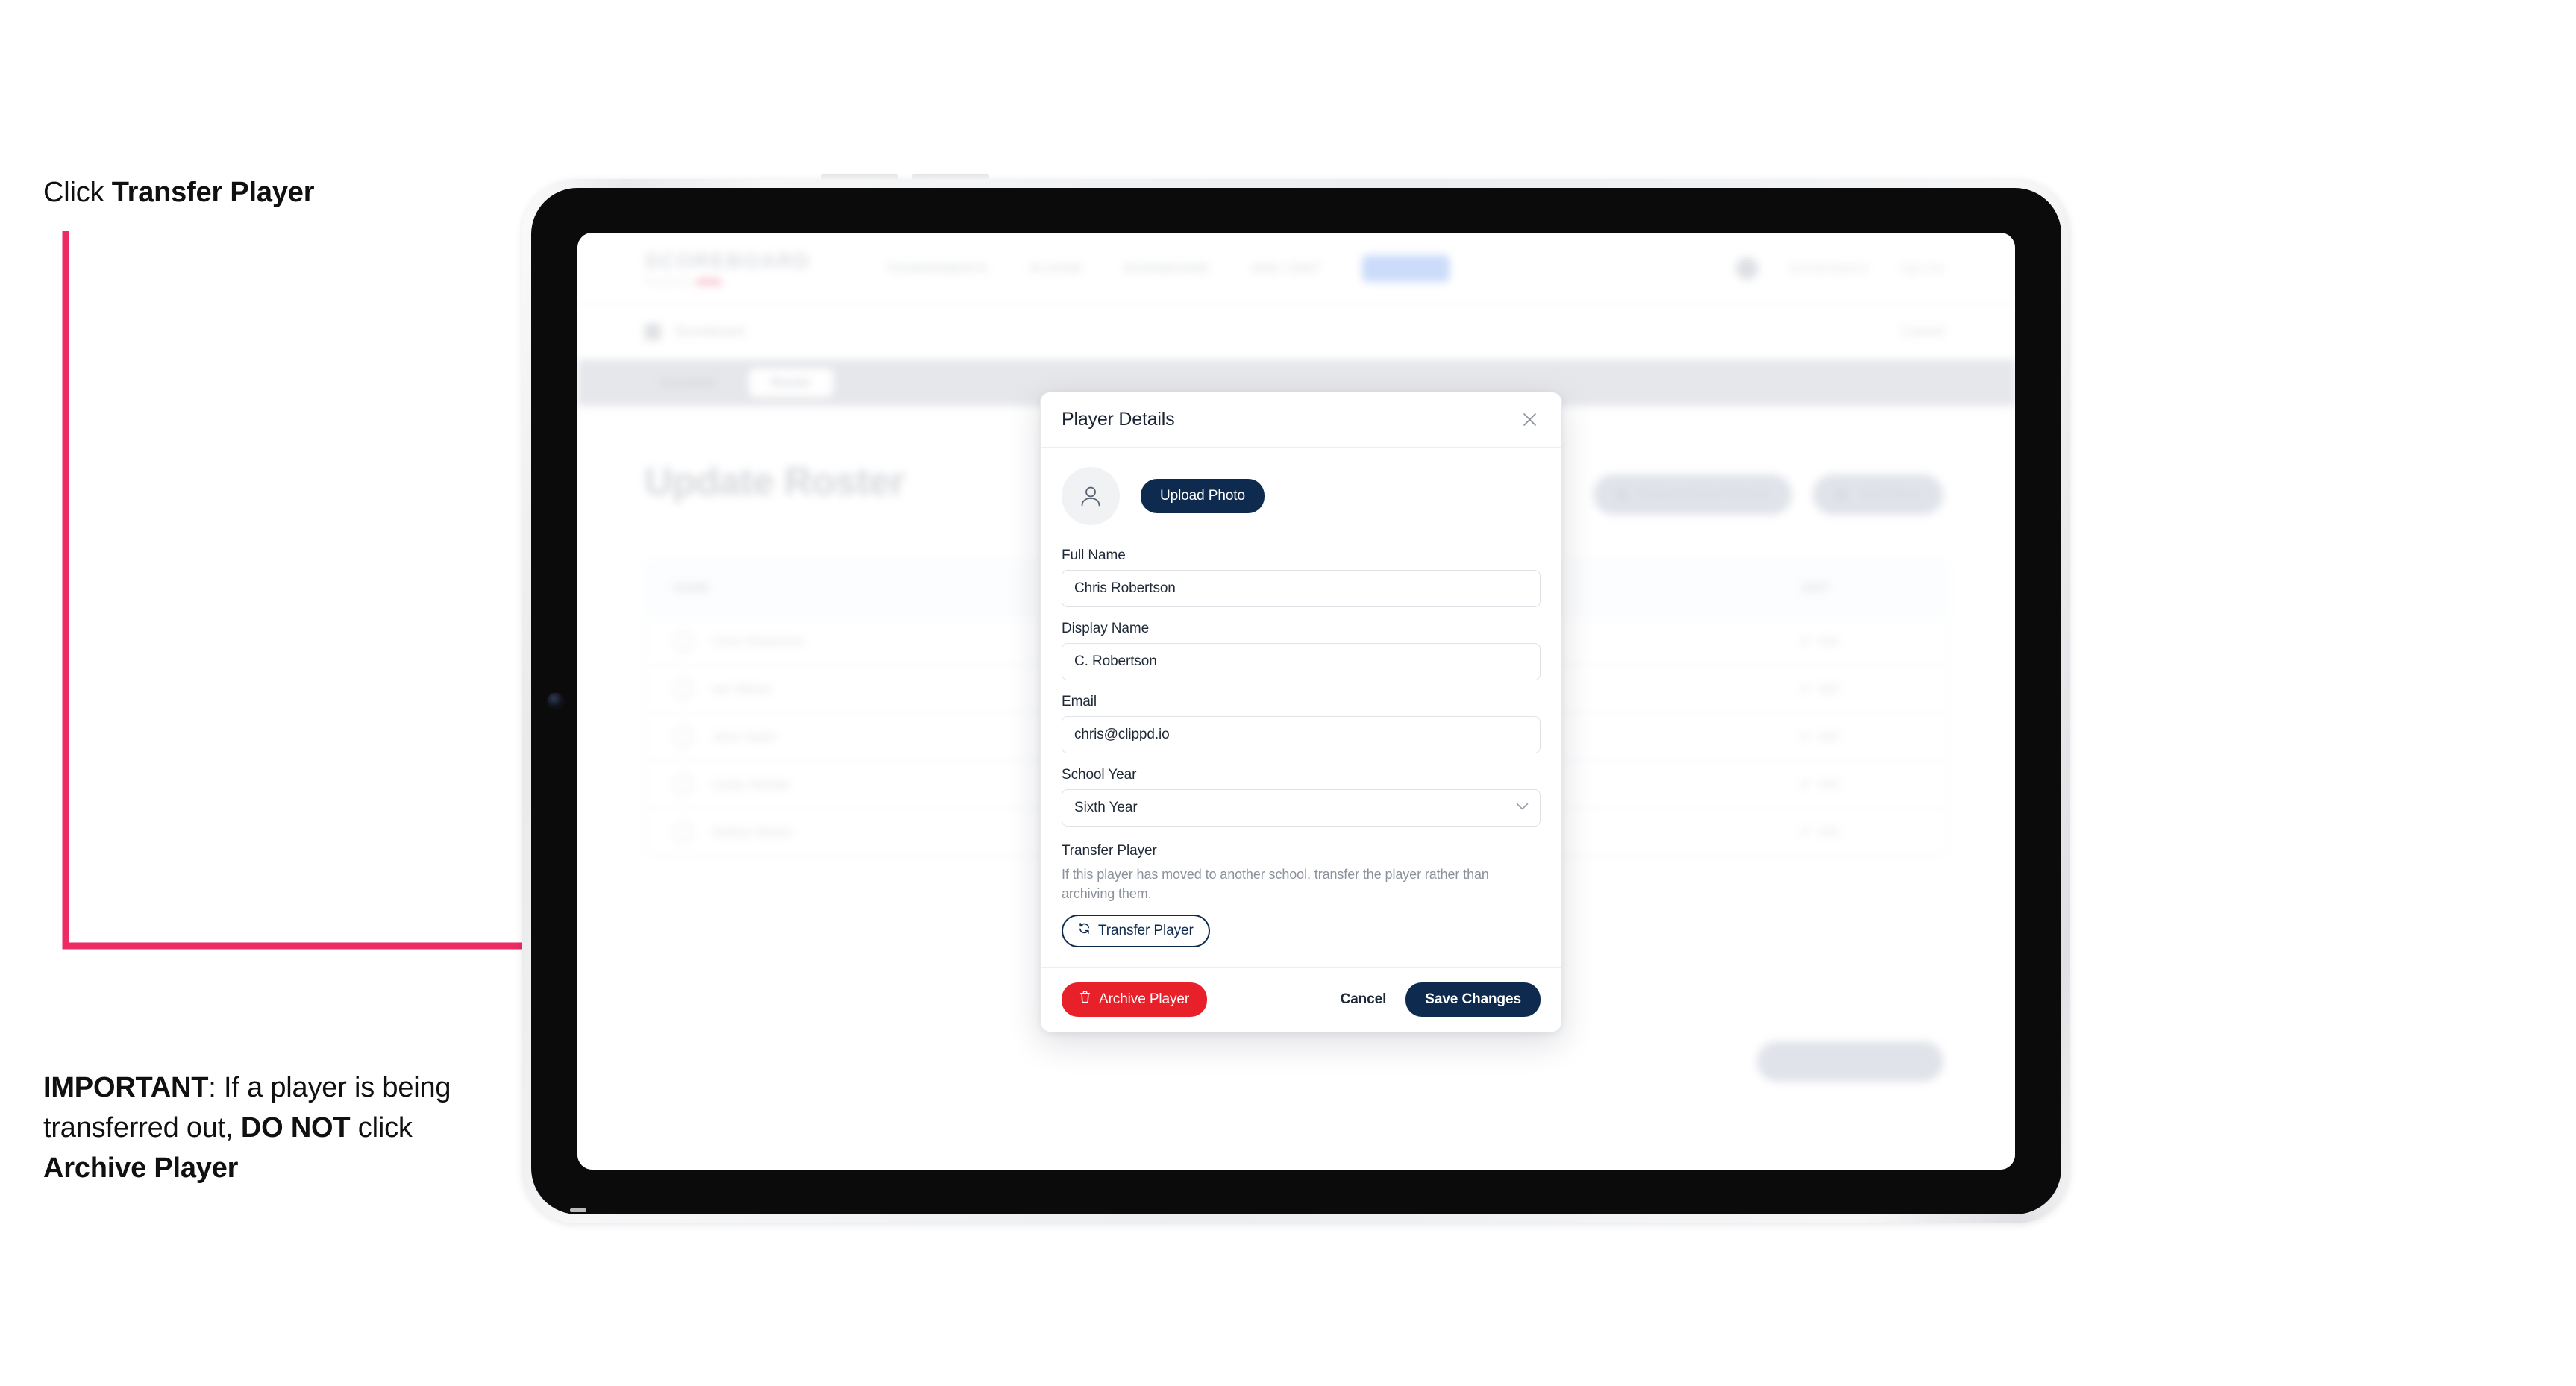 This screenshot has width=2576, height=1386. I want to click on full-name-input, so click(1301, 588).